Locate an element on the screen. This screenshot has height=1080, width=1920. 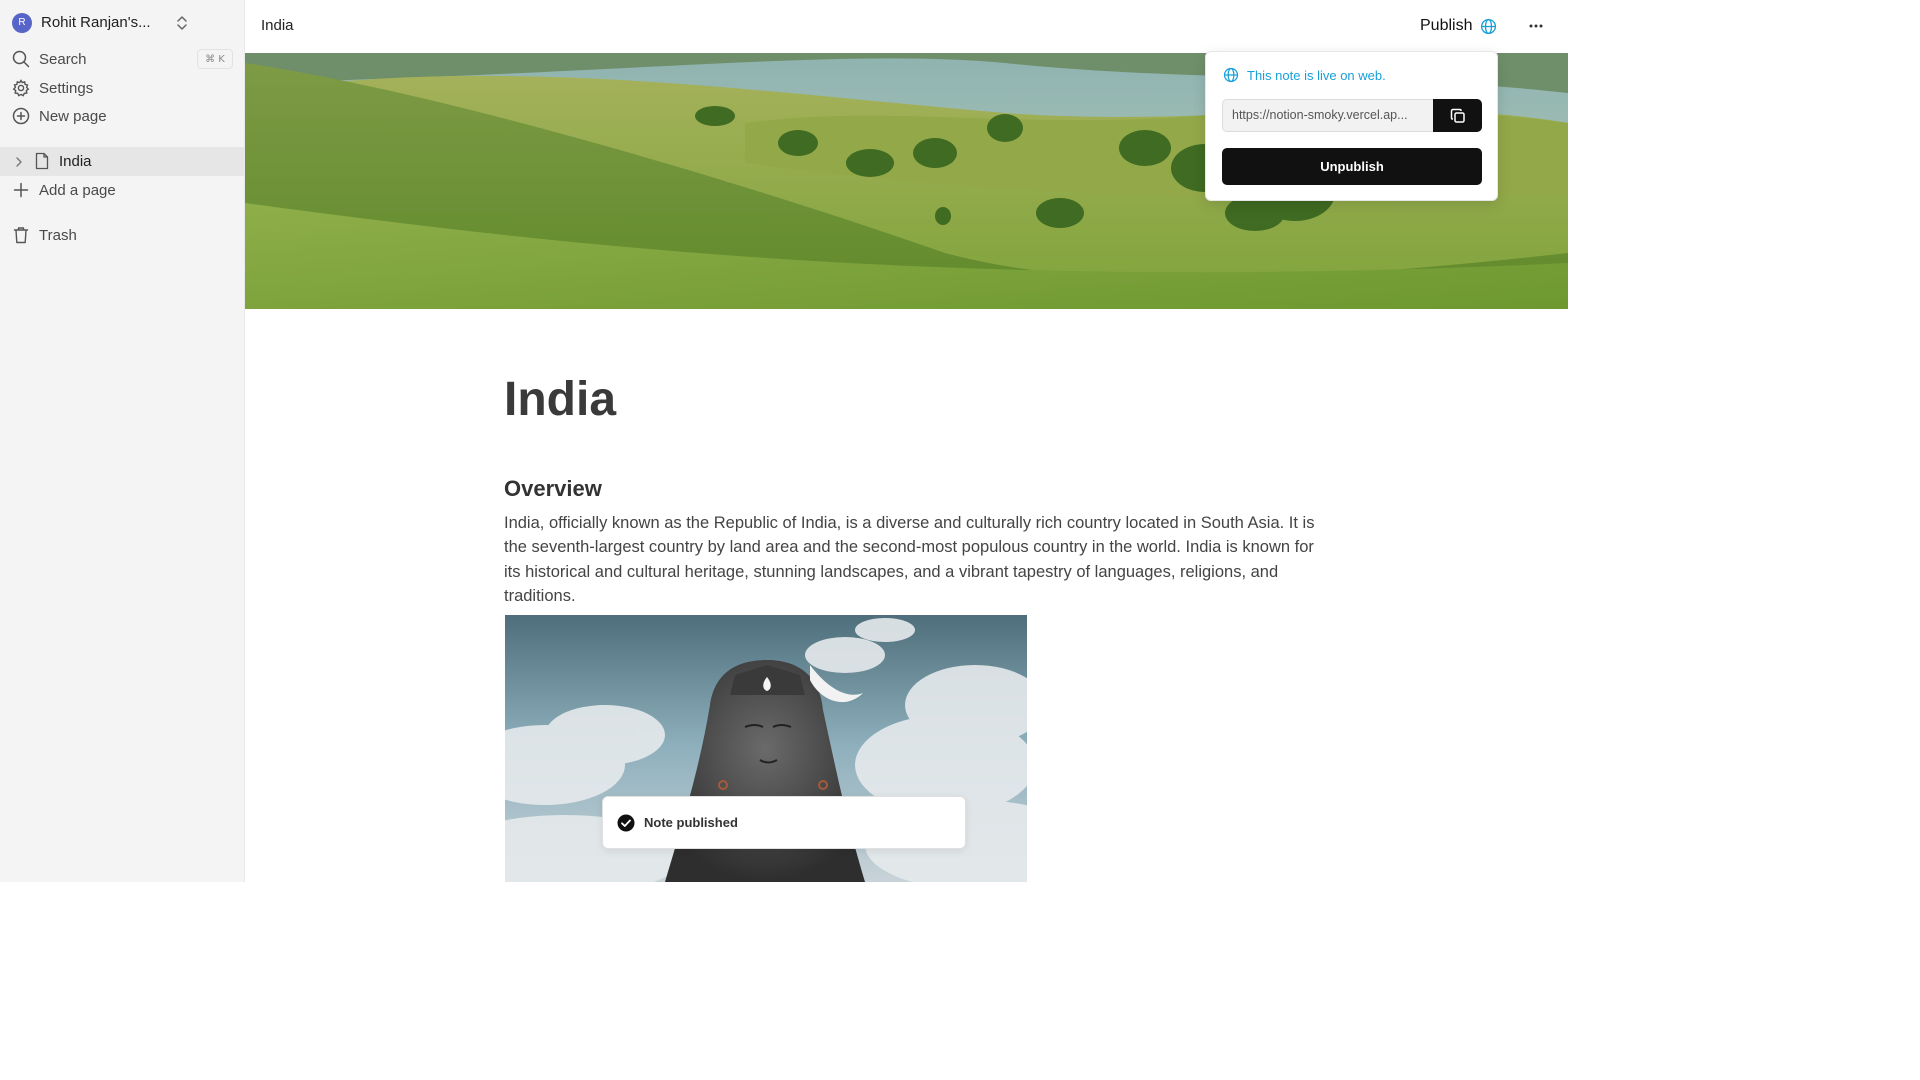
search-item: Search is located at coordinates (49, 59).